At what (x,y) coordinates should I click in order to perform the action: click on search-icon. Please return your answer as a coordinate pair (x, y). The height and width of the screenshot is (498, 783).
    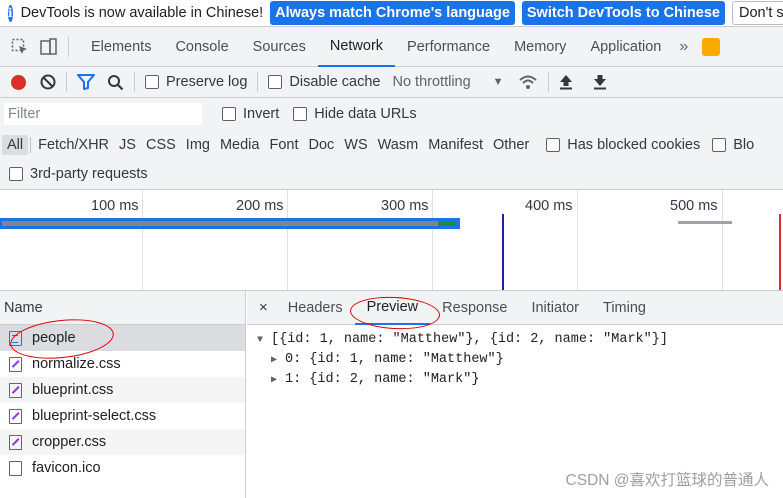
    Looking at the image, I should click on (115, 82).